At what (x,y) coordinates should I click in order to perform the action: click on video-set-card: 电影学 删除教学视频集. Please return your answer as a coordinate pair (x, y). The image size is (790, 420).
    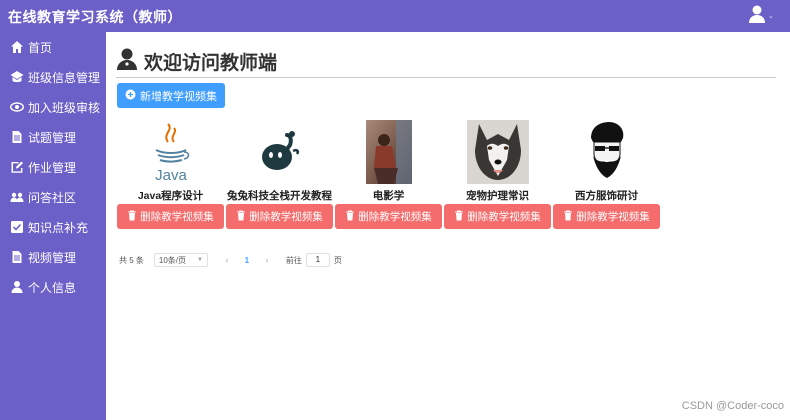
    Looking at the image, I should click on (388, 174).